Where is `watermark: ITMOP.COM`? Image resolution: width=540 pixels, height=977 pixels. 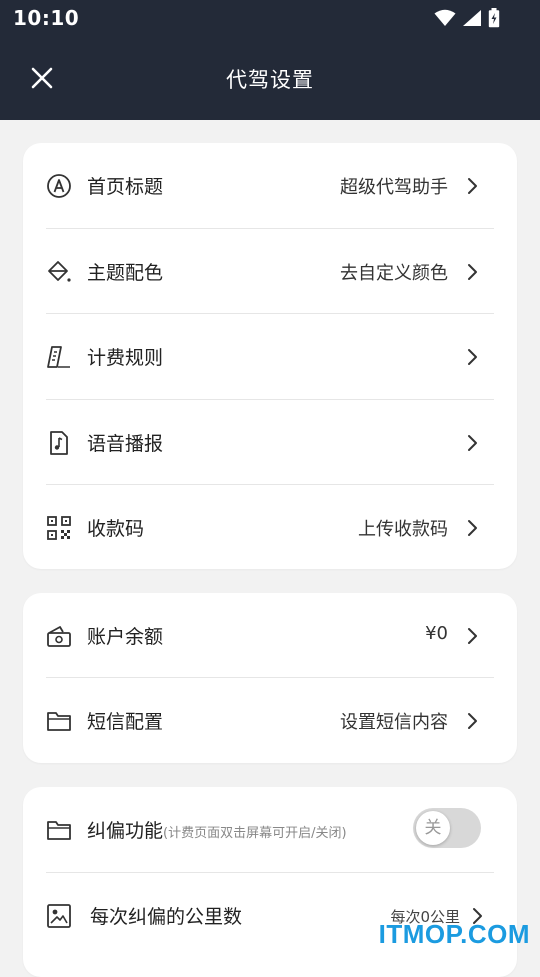 watermark: ITMOP.COM is located at coordinates (454, 934).